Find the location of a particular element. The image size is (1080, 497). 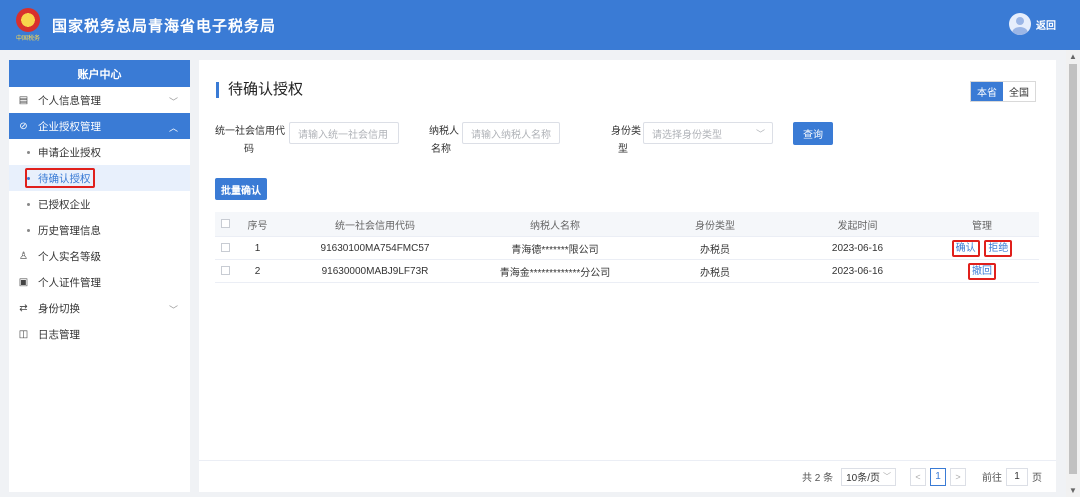

col-no: 序号 is located at coordinates (257, 226).